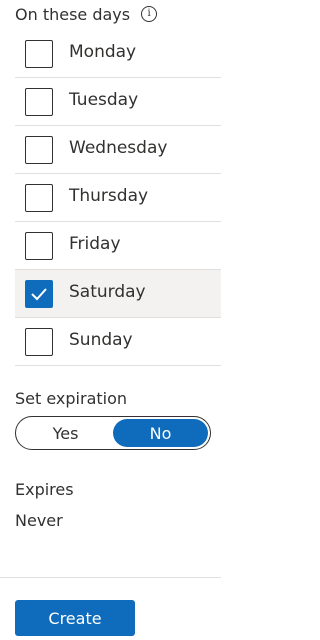 The width and height of the screenshot is (320, 640). Describe the element at coordinates (39, 102) in the screenshot. I see `checkbox-tuesday` at that location.